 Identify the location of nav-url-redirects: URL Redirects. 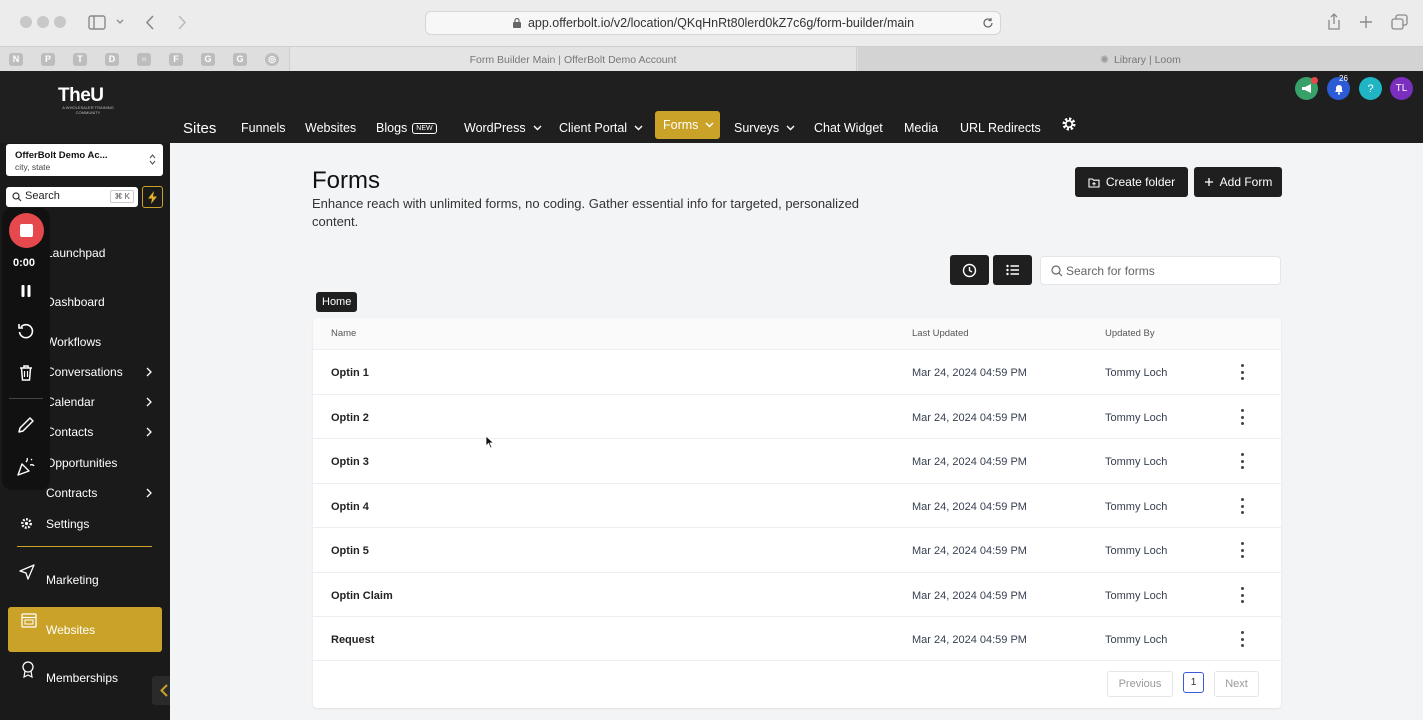
(1000, 128).